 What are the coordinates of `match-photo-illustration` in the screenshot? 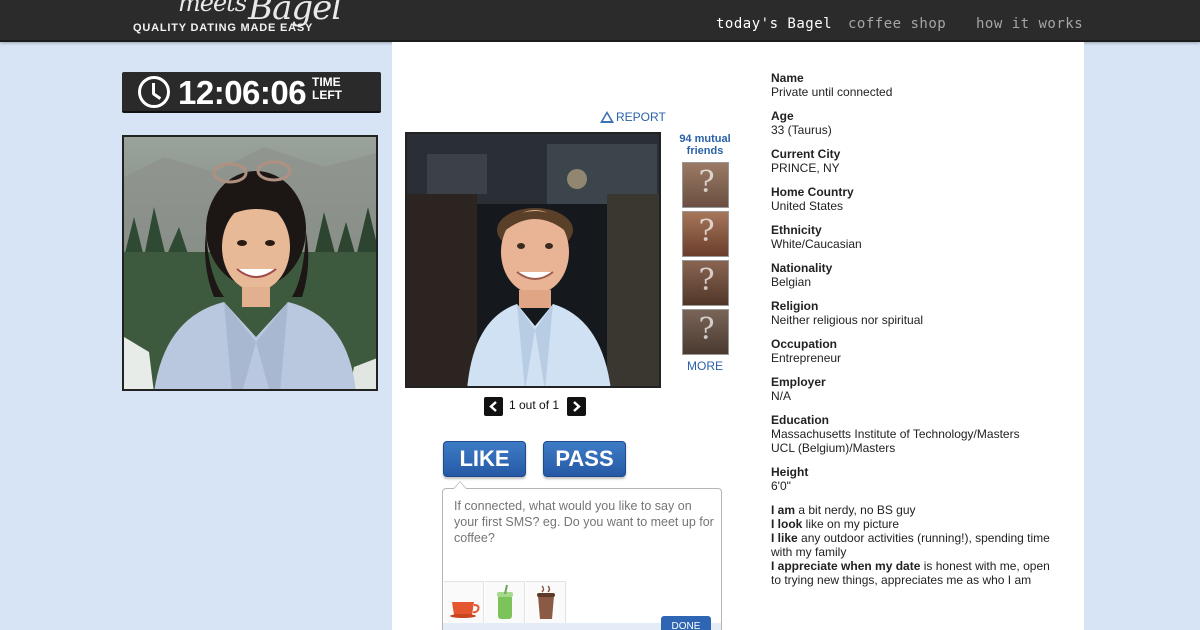 It's located at (533, 260).